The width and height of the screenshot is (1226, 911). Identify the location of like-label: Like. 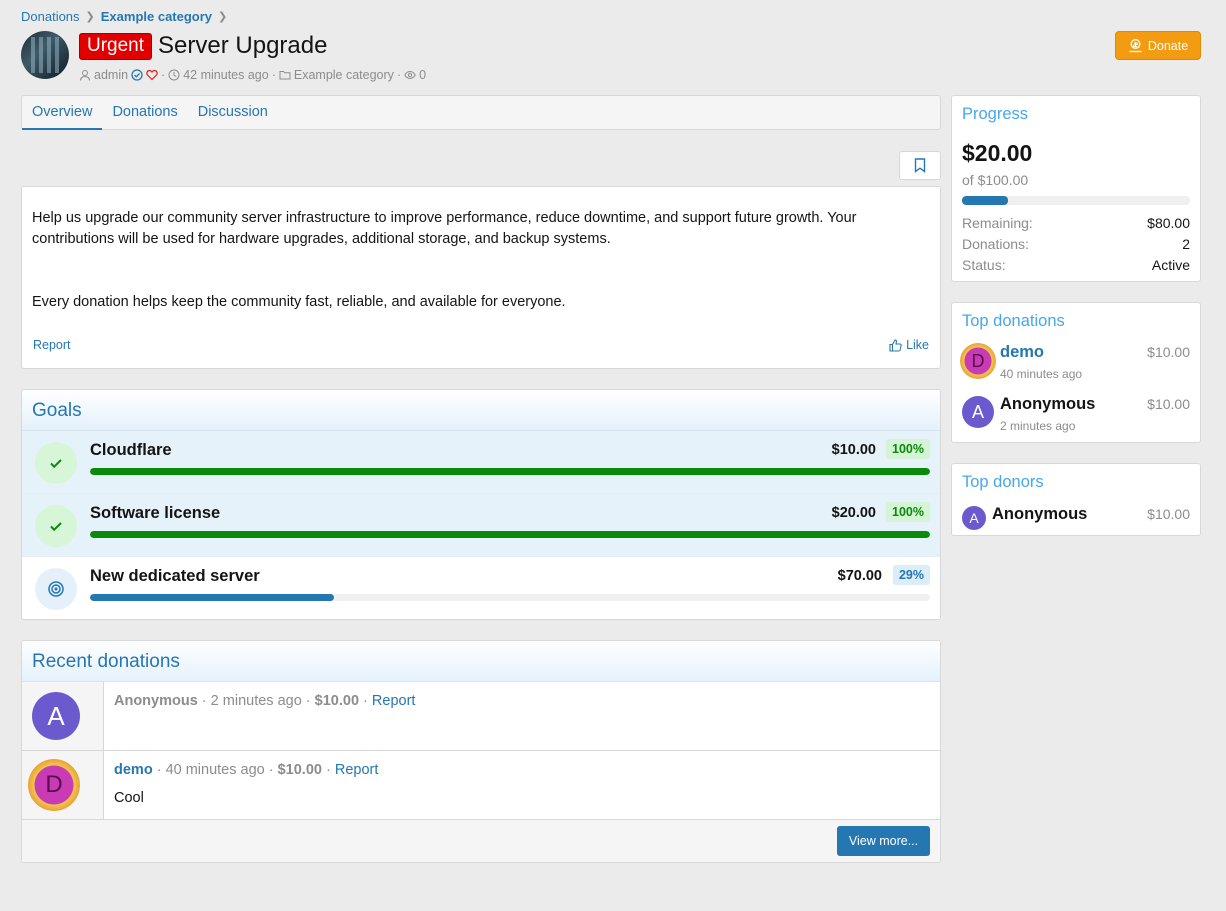
(917, 345).